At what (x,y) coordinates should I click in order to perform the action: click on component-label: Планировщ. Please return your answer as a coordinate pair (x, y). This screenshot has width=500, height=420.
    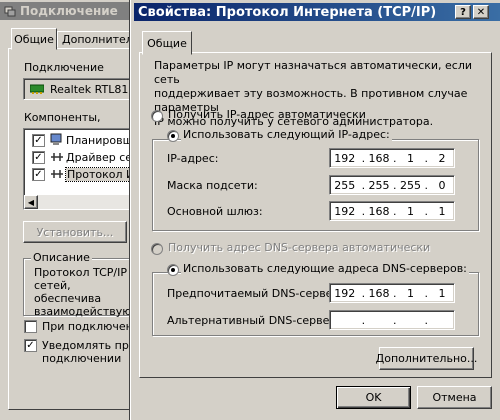
    Looking at the image, I should click on (99, 140).